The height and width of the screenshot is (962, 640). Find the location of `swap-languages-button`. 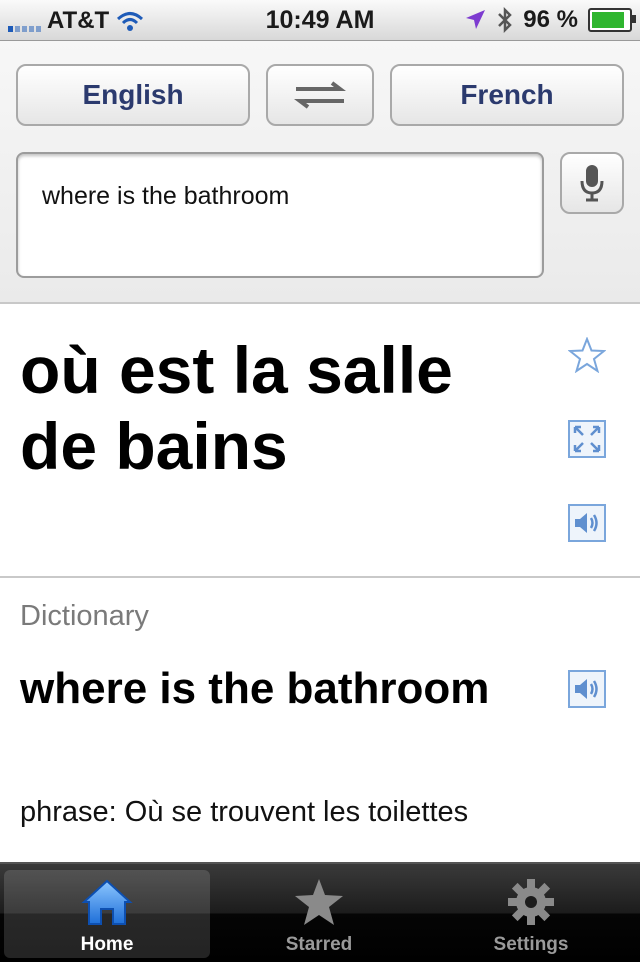

swap-languages-button is located at coordinates (320, 95).